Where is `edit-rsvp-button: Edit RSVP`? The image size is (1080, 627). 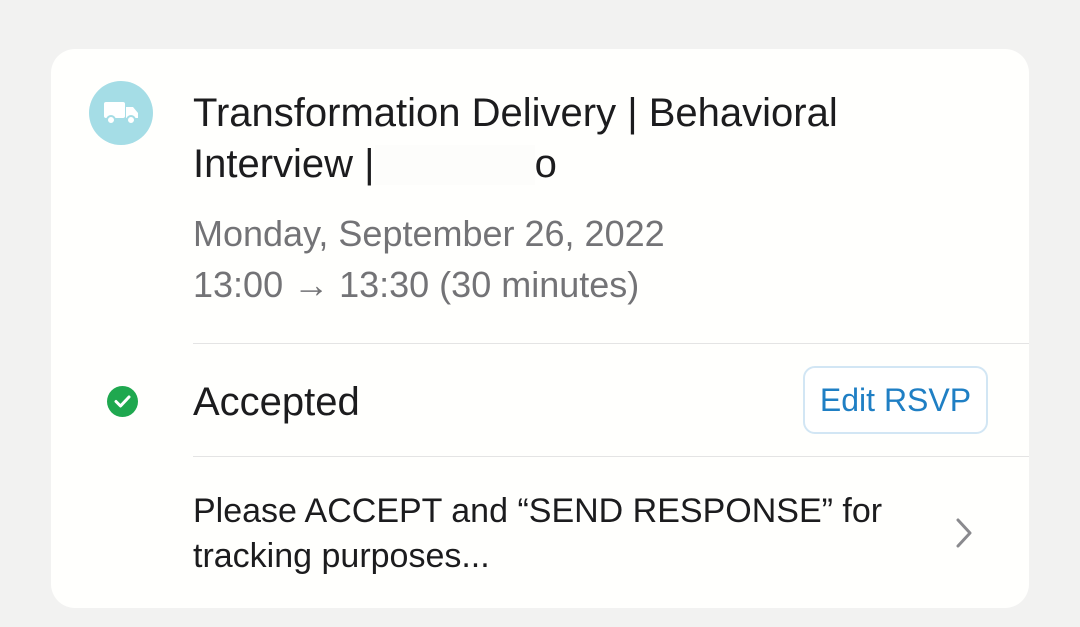
edit-rsvp-button: Edit RSVP is located at coordinates (895, 400).